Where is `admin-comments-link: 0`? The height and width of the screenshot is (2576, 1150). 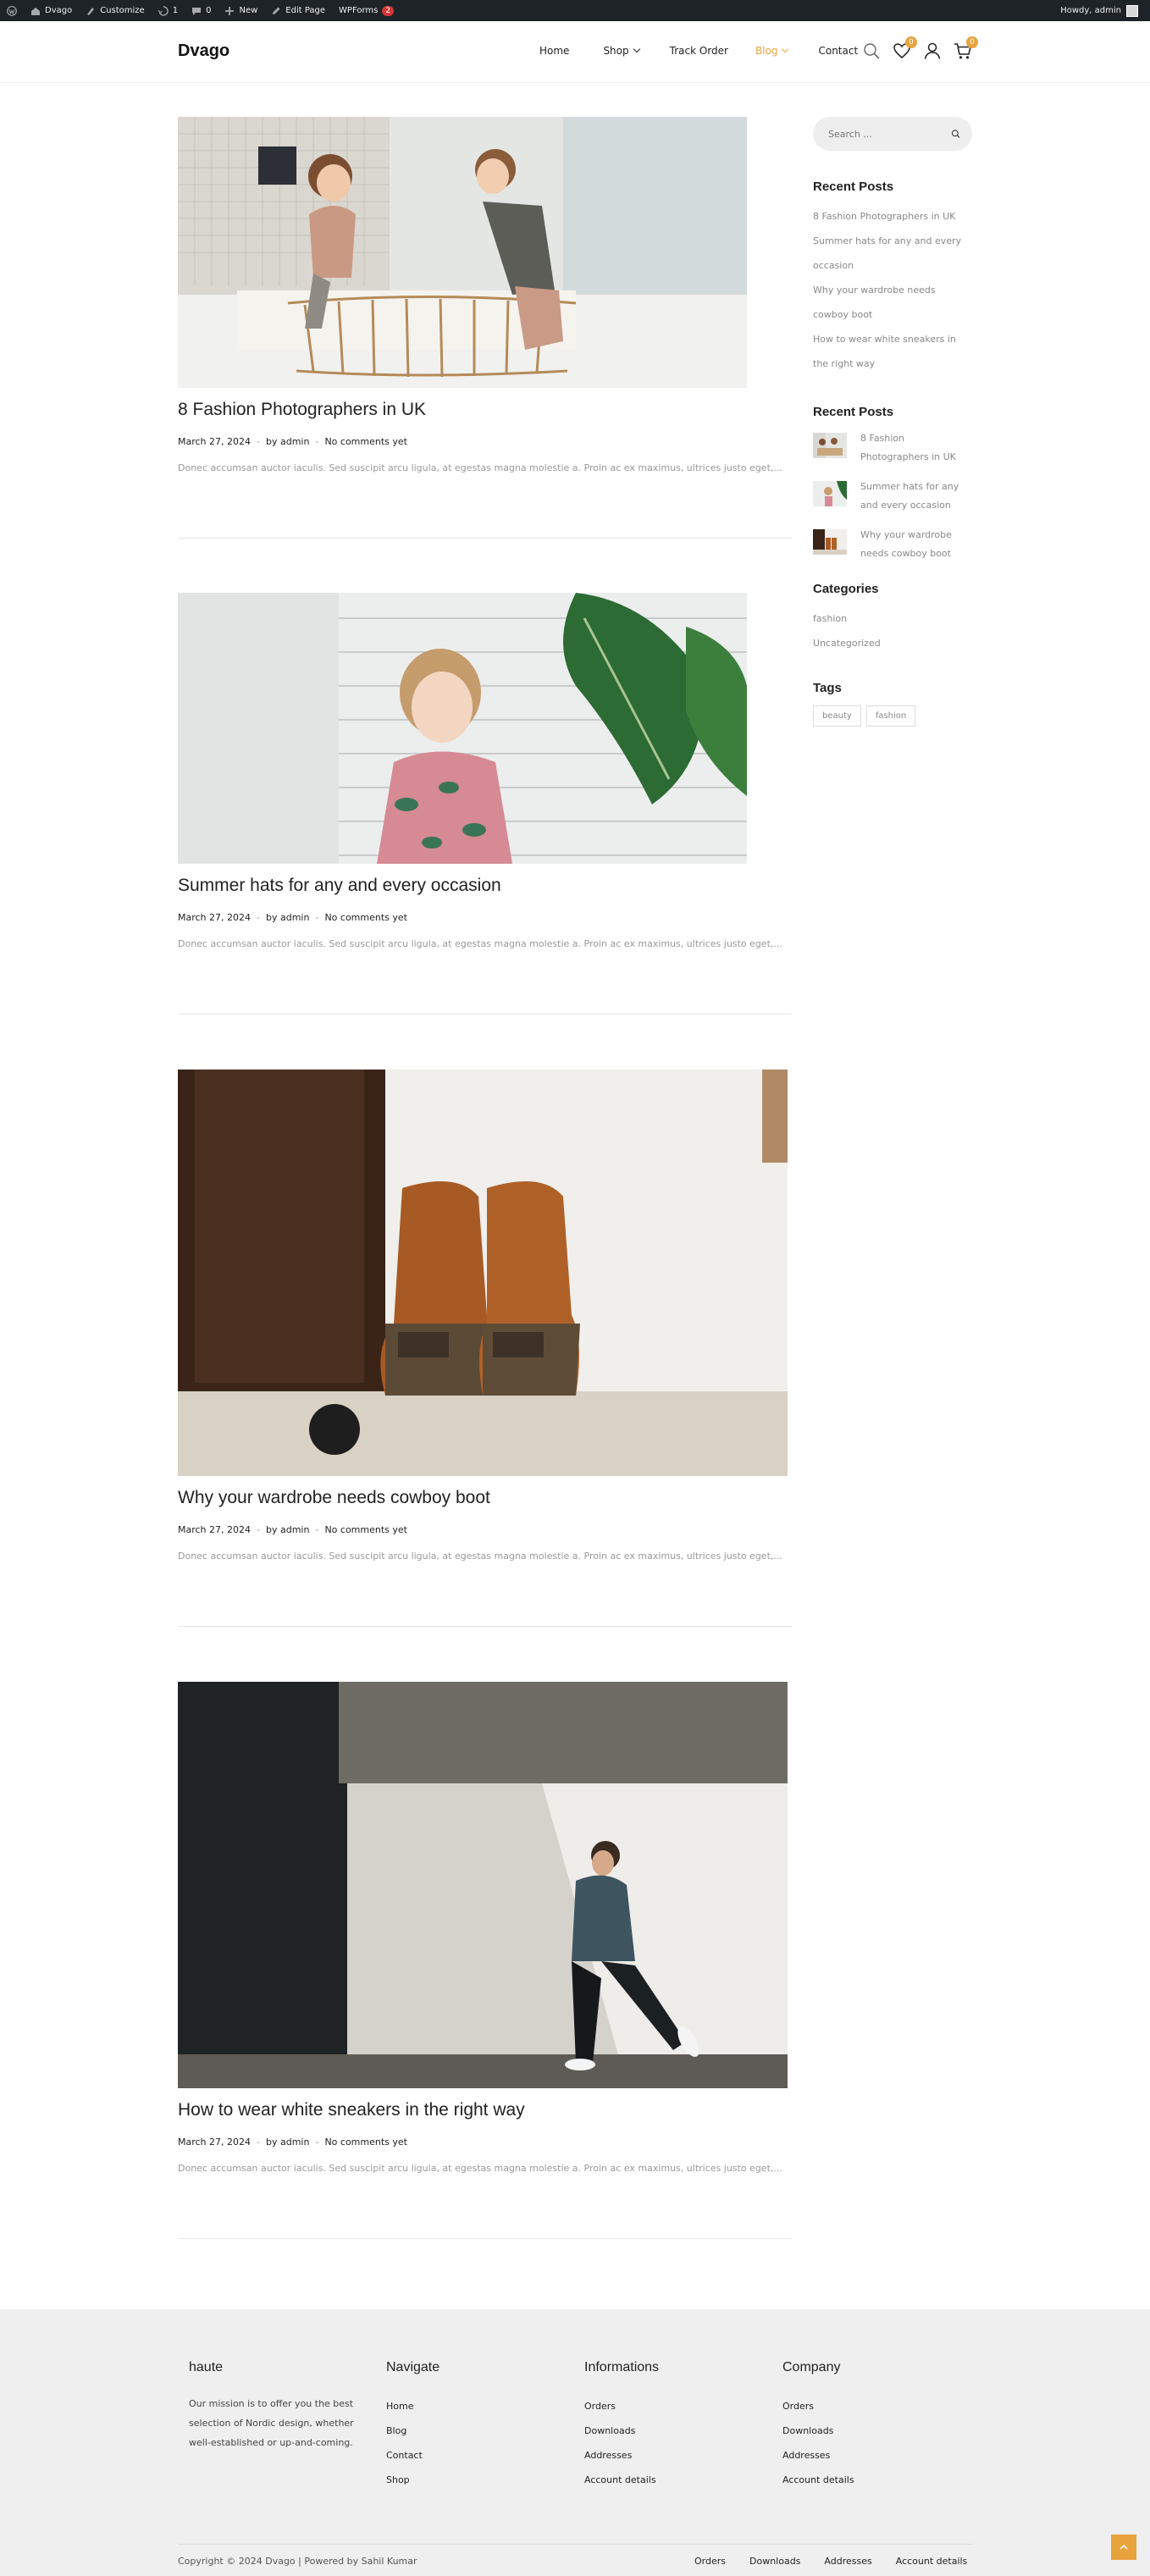
admin-comments-link: 0 is located at coordinates (201, 10).